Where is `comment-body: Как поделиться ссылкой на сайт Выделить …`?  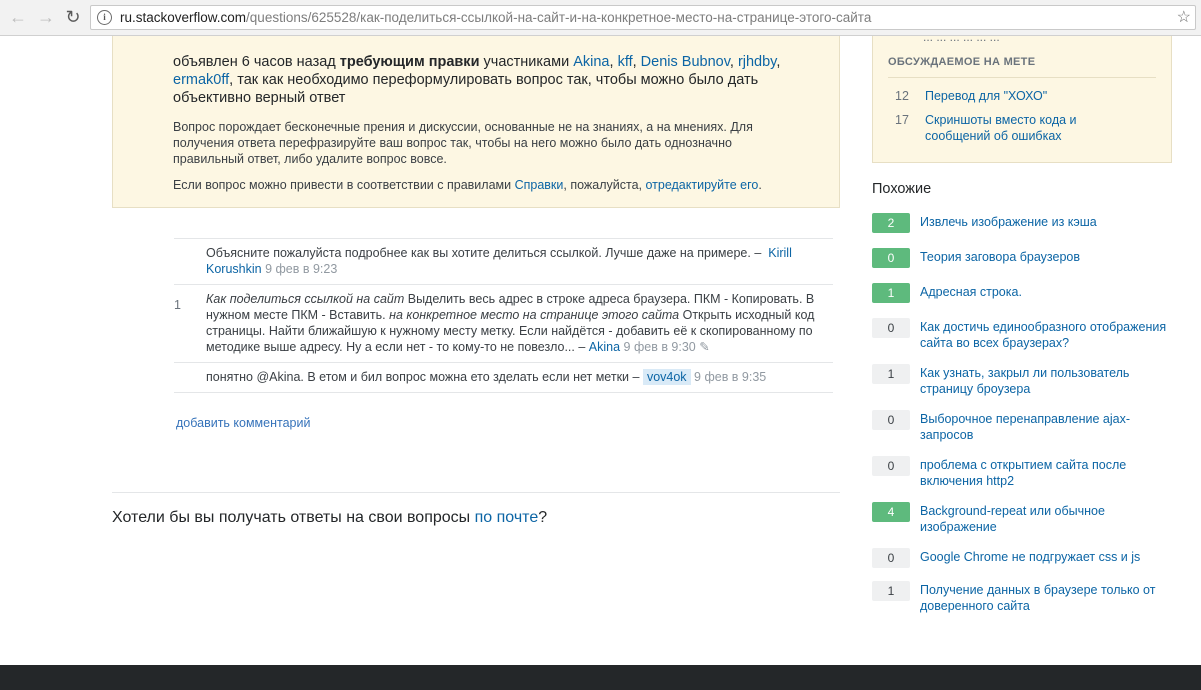
comment-body: Как поделиться ссылкой на сайт Выделить … is located at coordinates (519, 323).